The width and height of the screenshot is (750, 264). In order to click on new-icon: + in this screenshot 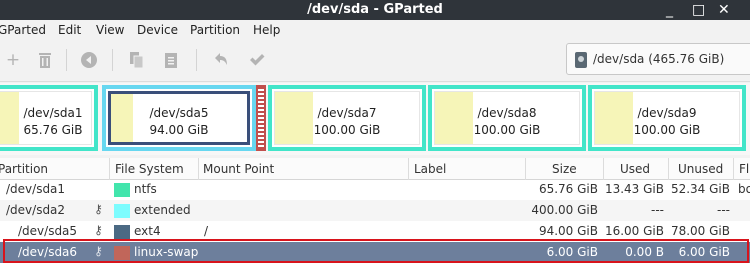, I will do `click(13, 60)`.